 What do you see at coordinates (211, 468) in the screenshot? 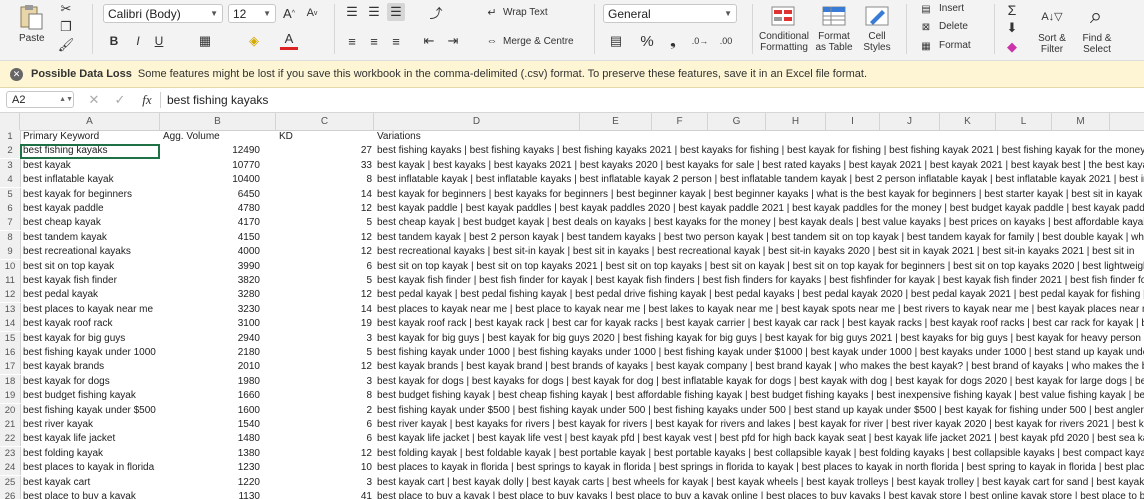
I see `cell-volume: 1230` at bounding box center [211, 468].